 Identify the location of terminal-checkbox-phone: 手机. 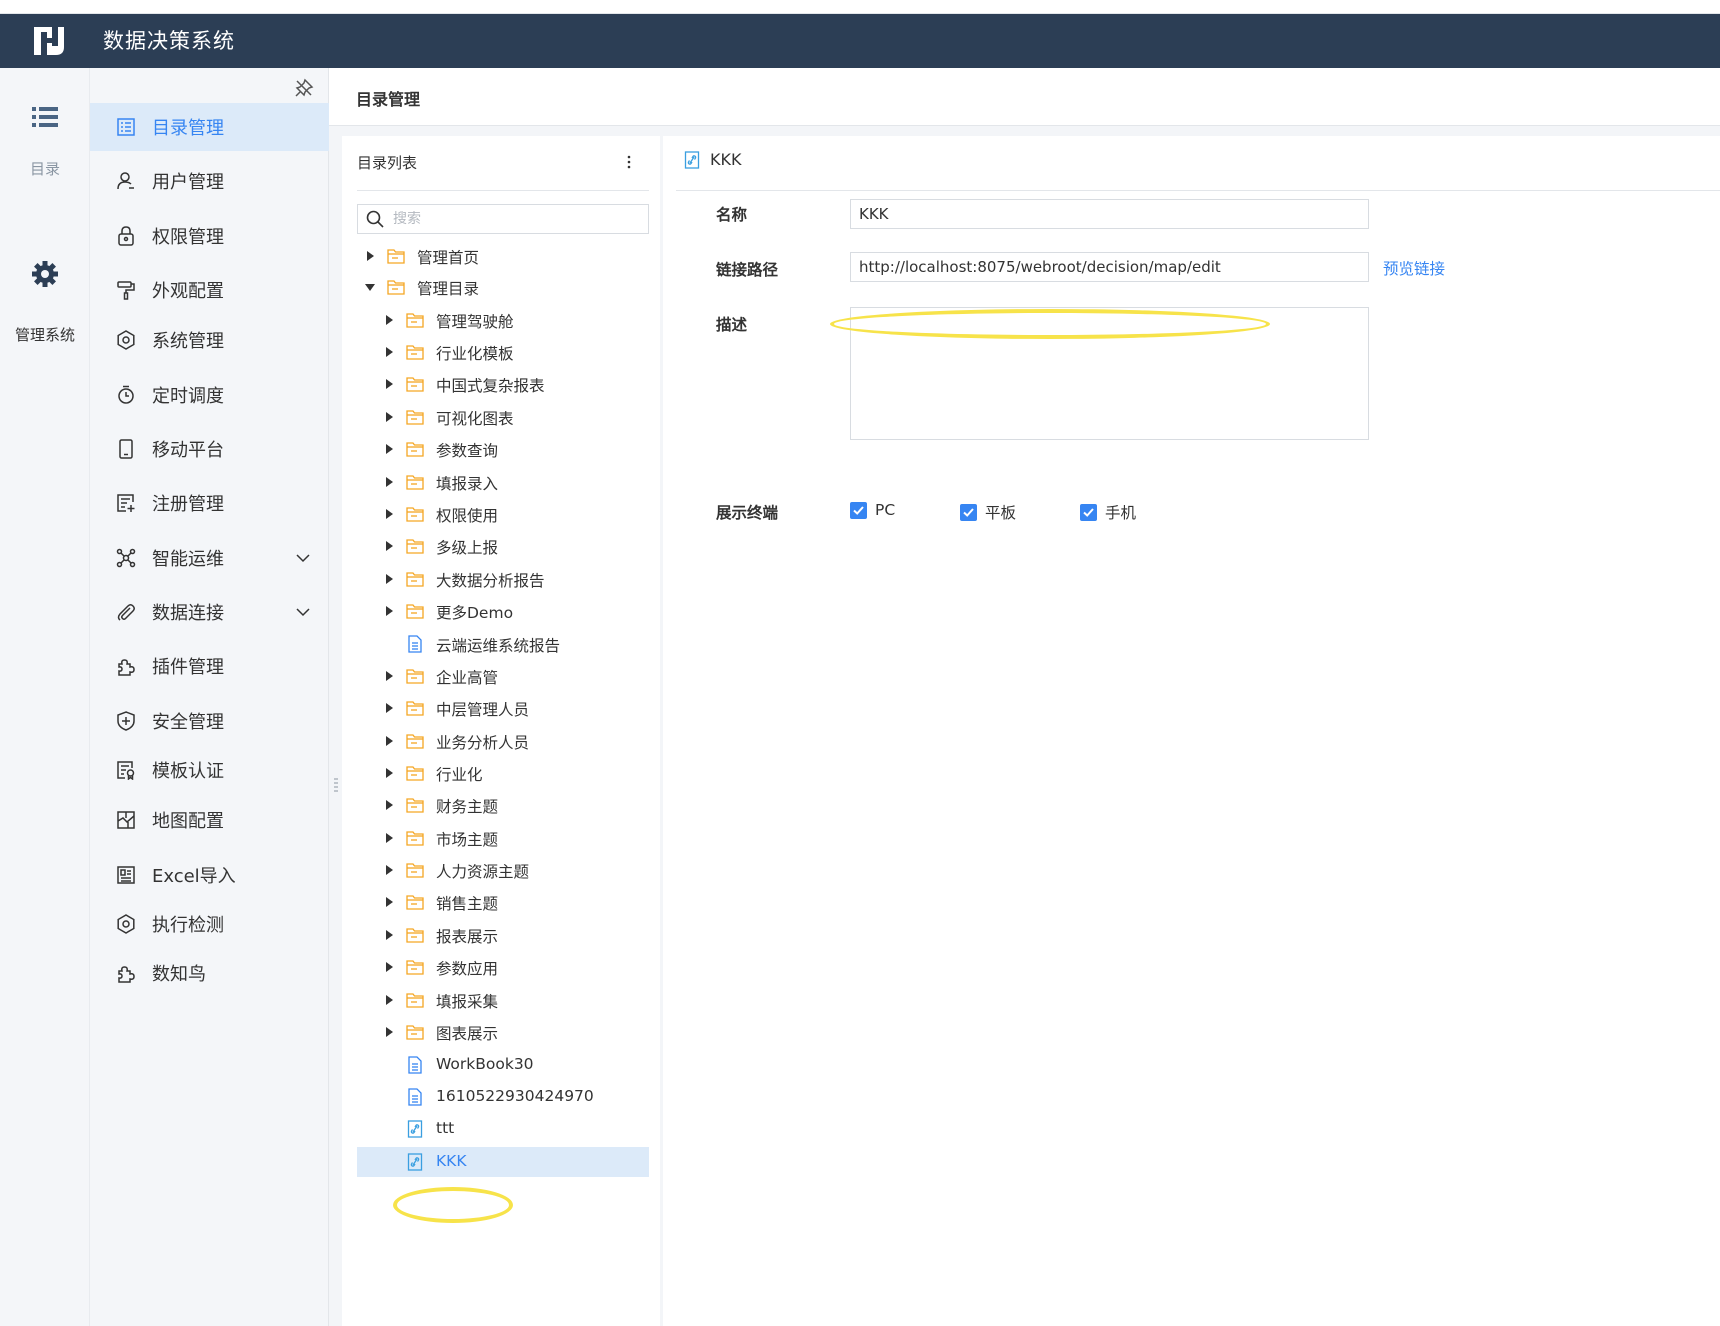
(1108, 512).